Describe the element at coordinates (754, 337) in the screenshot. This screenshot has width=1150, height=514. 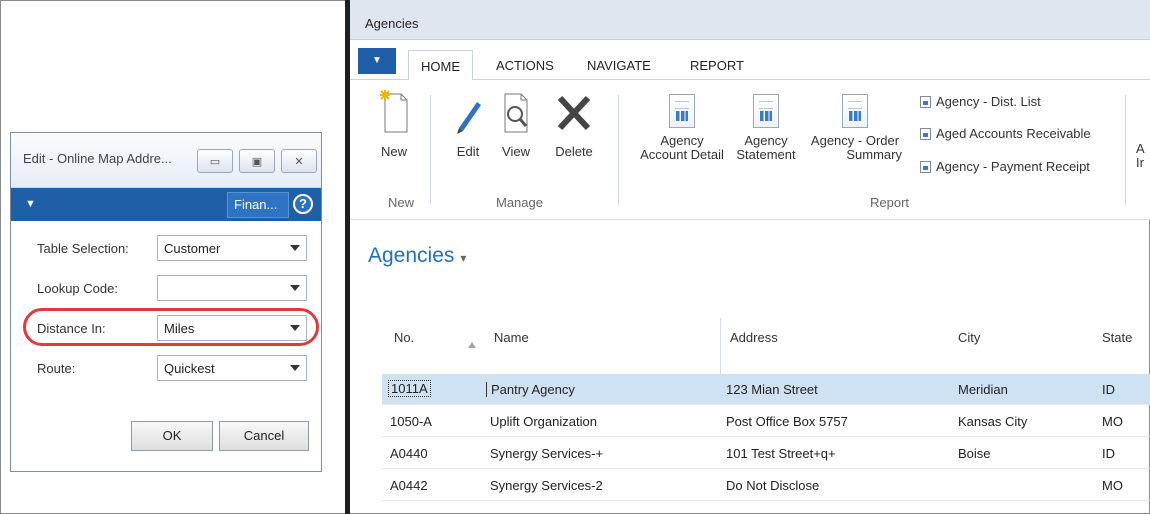
I see `column-header-address: Address` at that location.